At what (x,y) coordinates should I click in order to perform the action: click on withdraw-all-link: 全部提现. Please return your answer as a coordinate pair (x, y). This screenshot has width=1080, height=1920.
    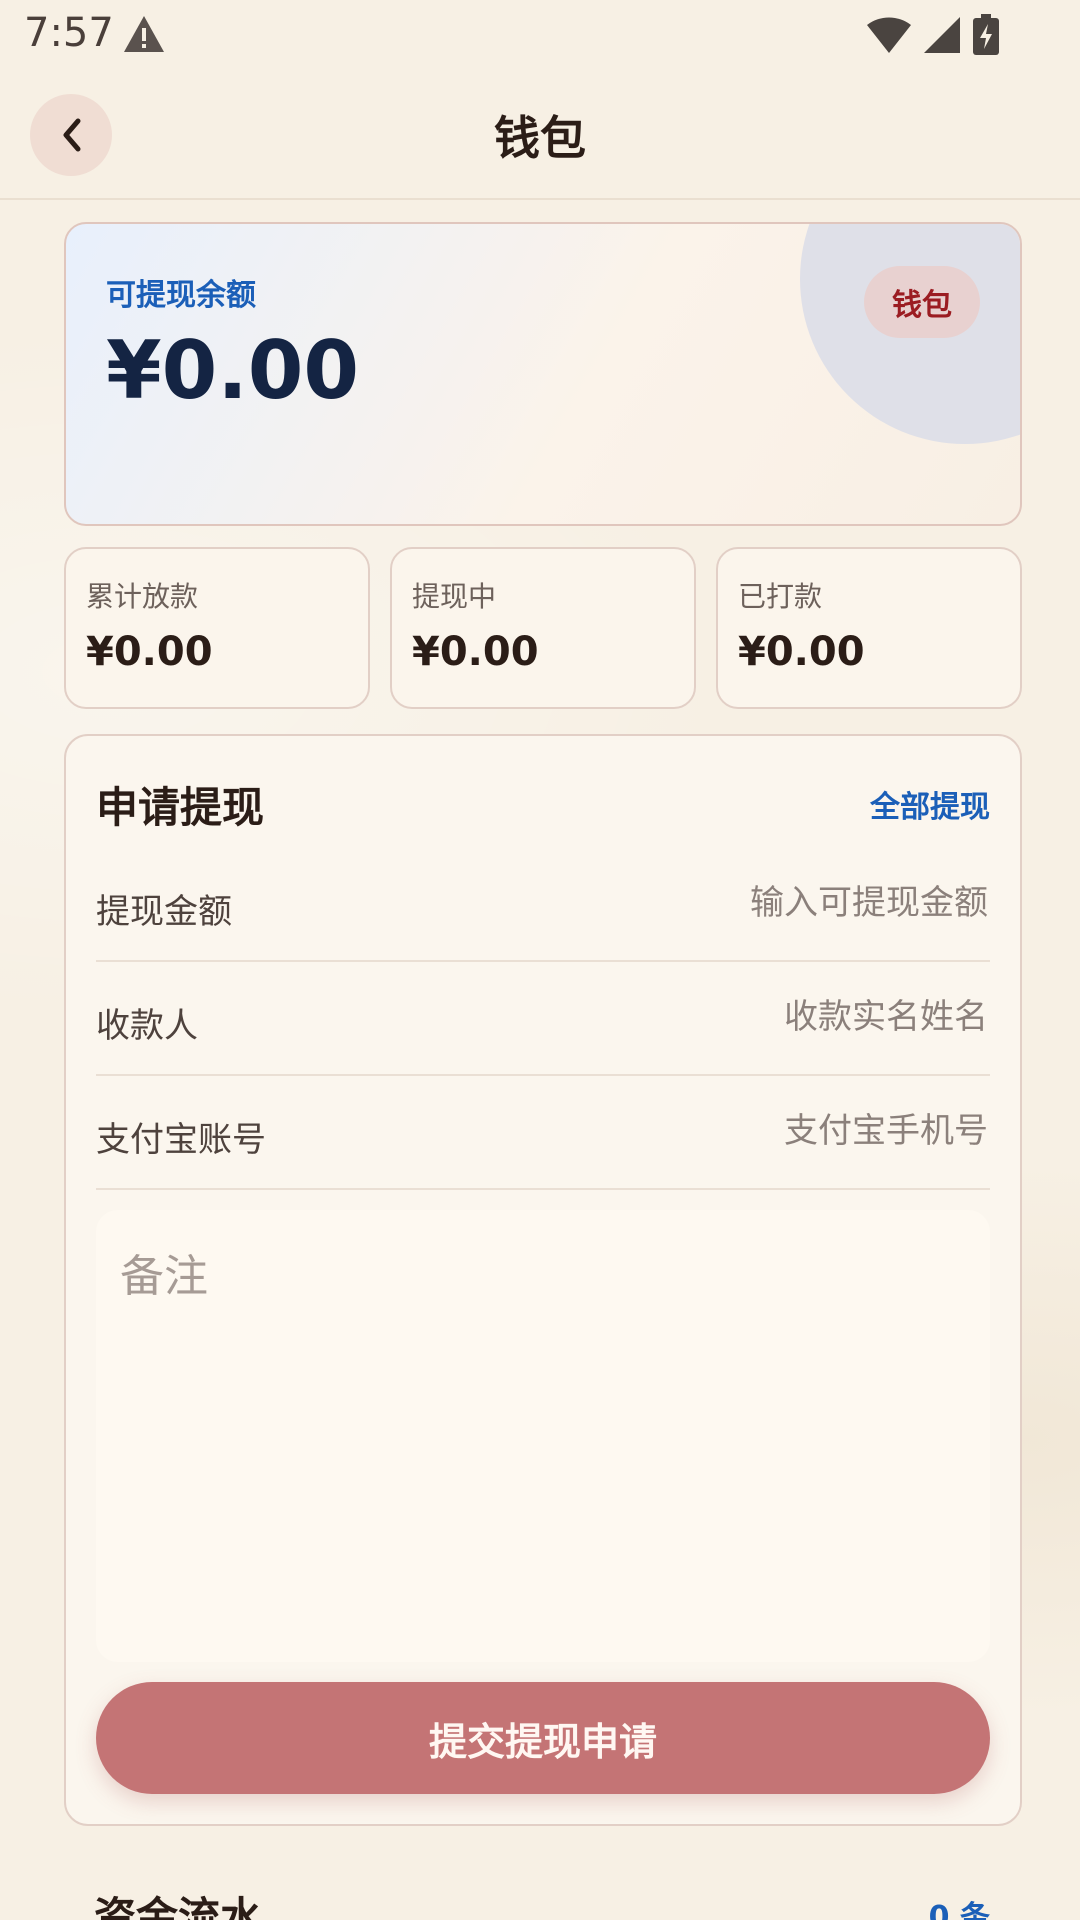
    Looking at the image, I should click on (930, 804).